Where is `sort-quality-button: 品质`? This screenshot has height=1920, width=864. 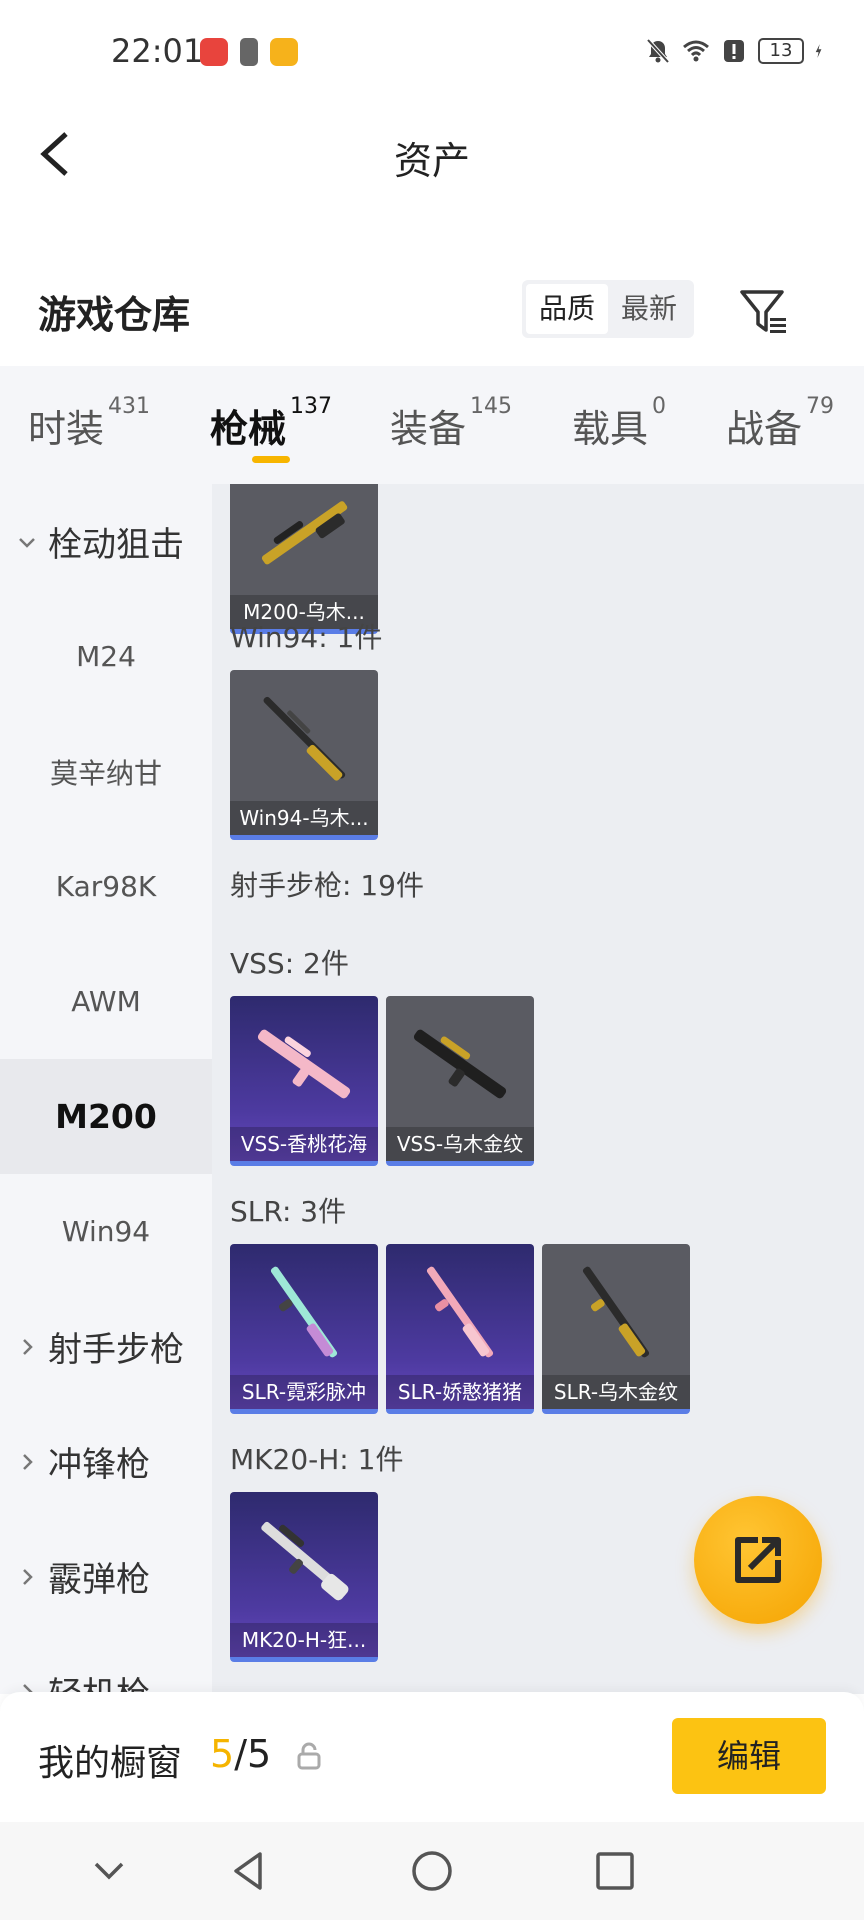
sort-quality-button: 品质 is located at coordinates (567, 309).